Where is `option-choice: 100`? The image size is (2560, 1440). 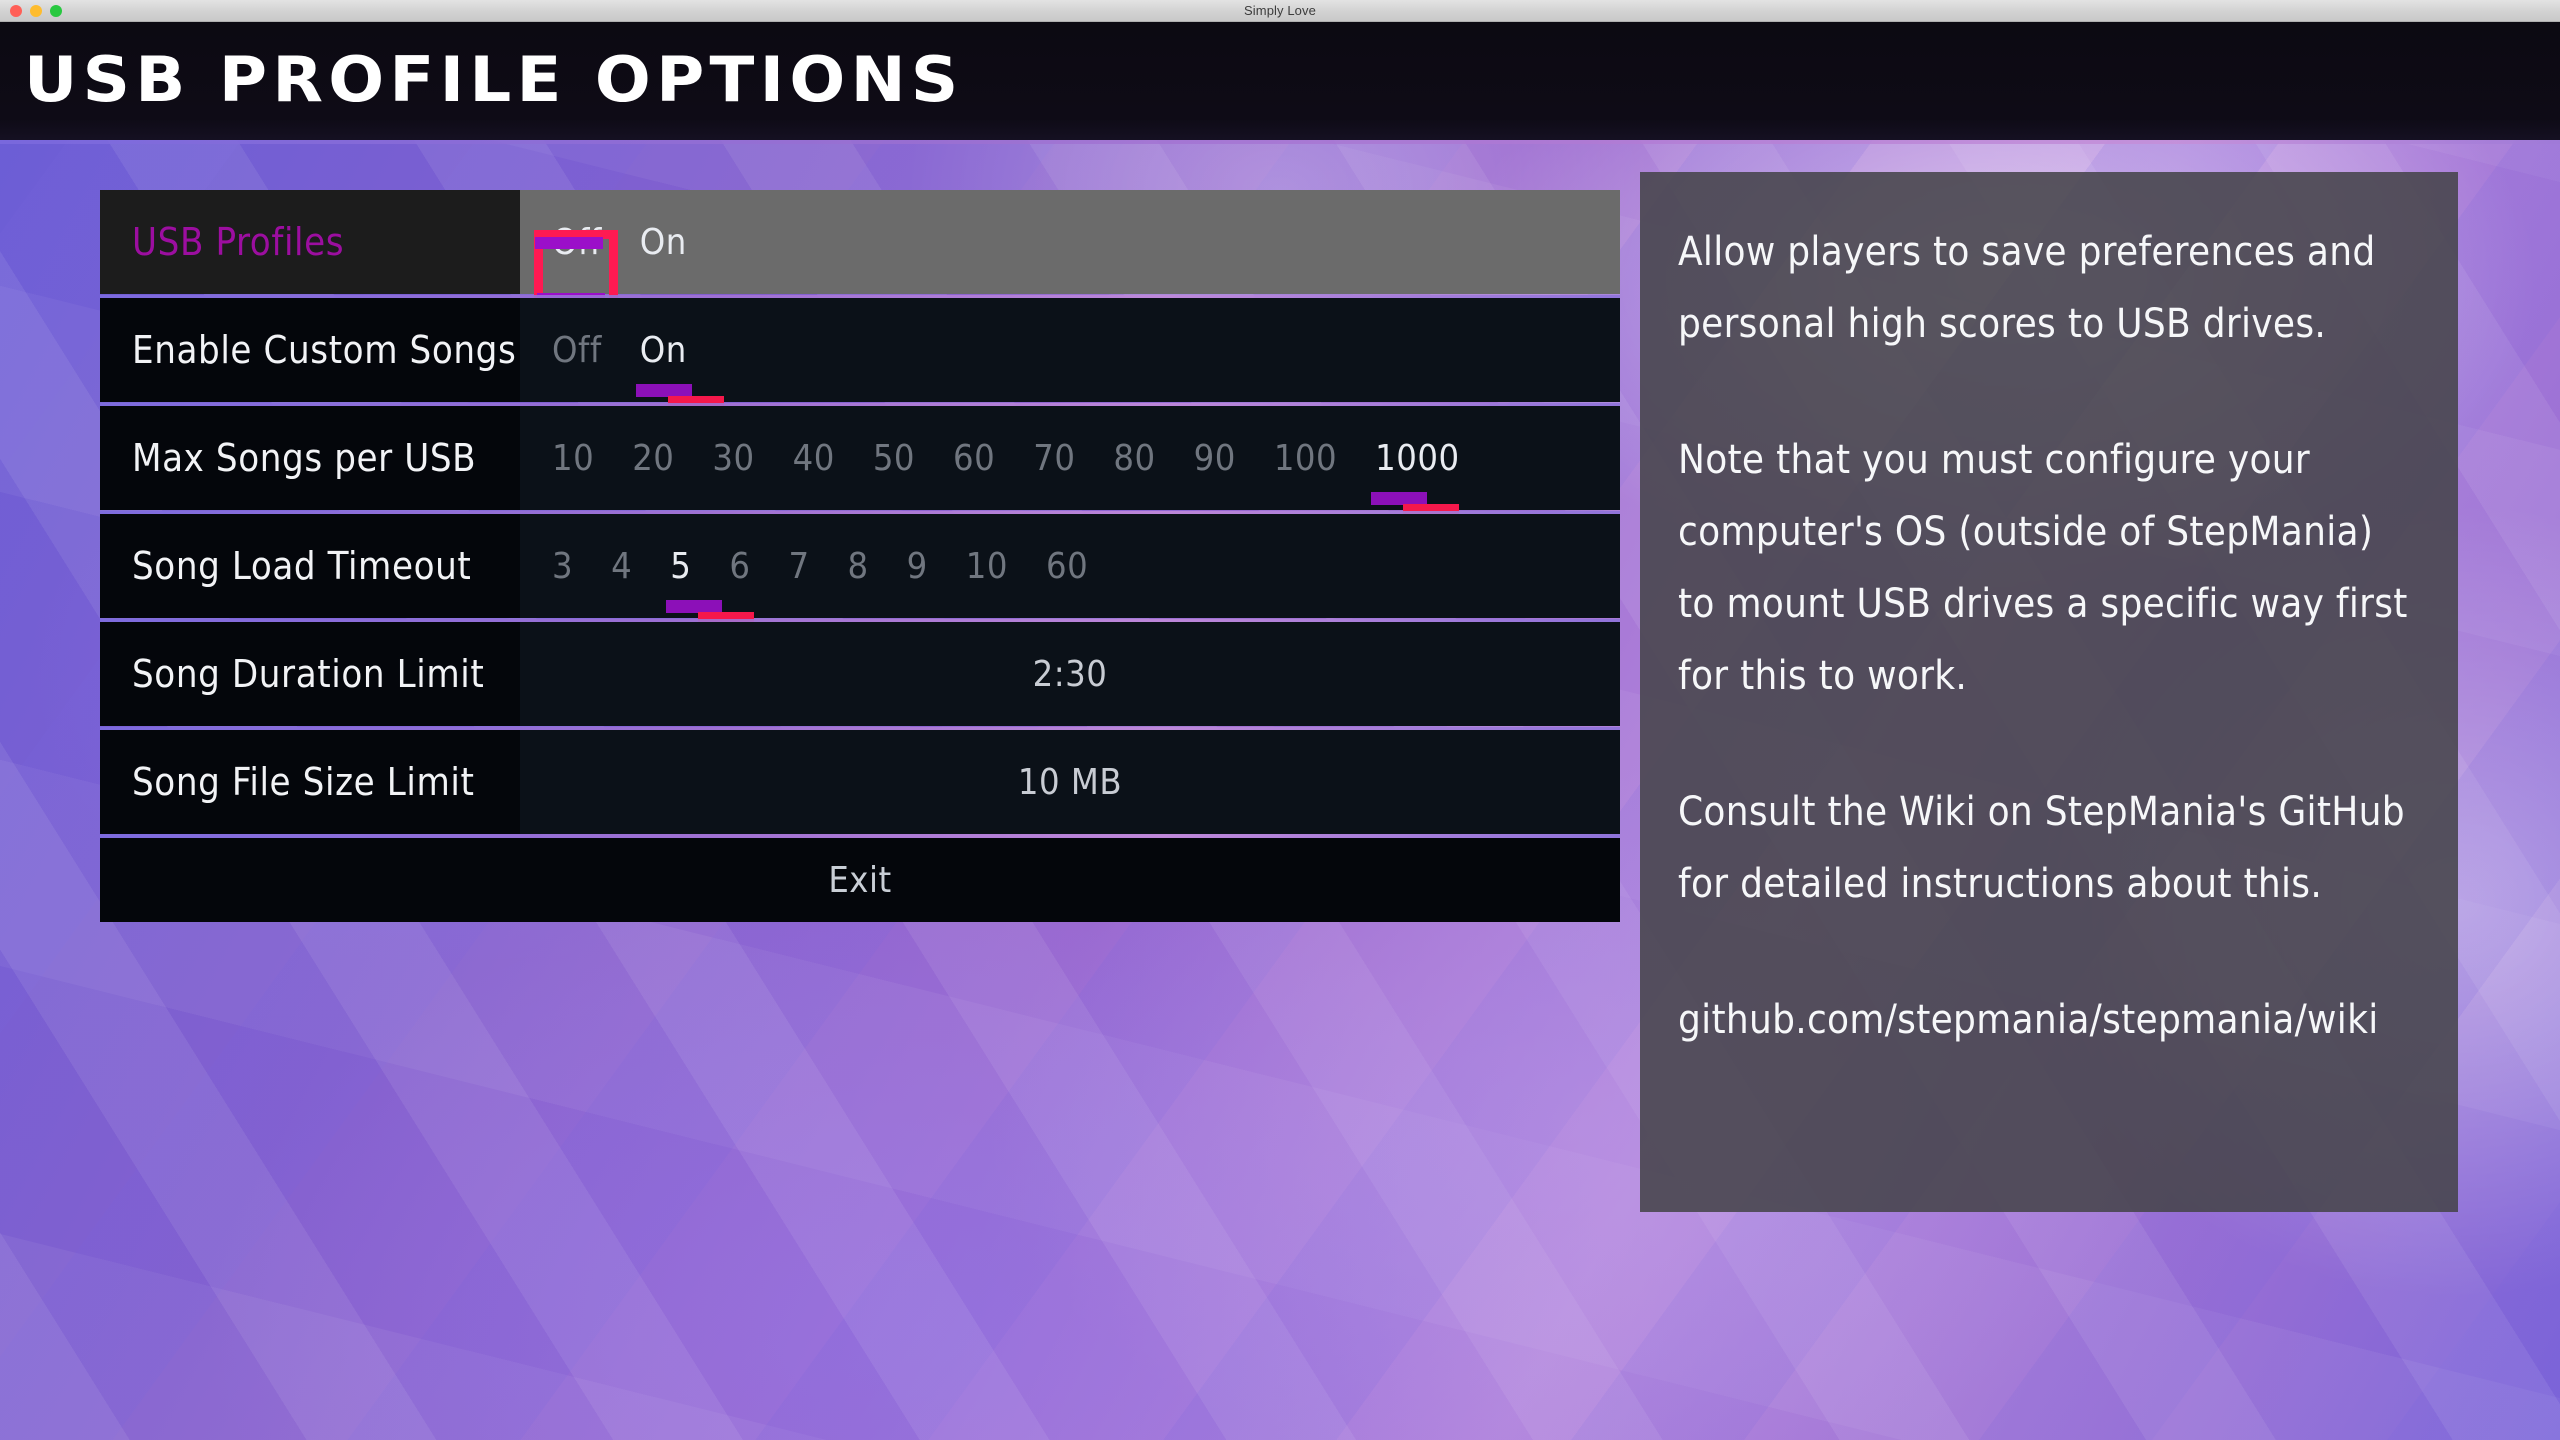 option-choice: 100 is located at coordinates (1305, 458).